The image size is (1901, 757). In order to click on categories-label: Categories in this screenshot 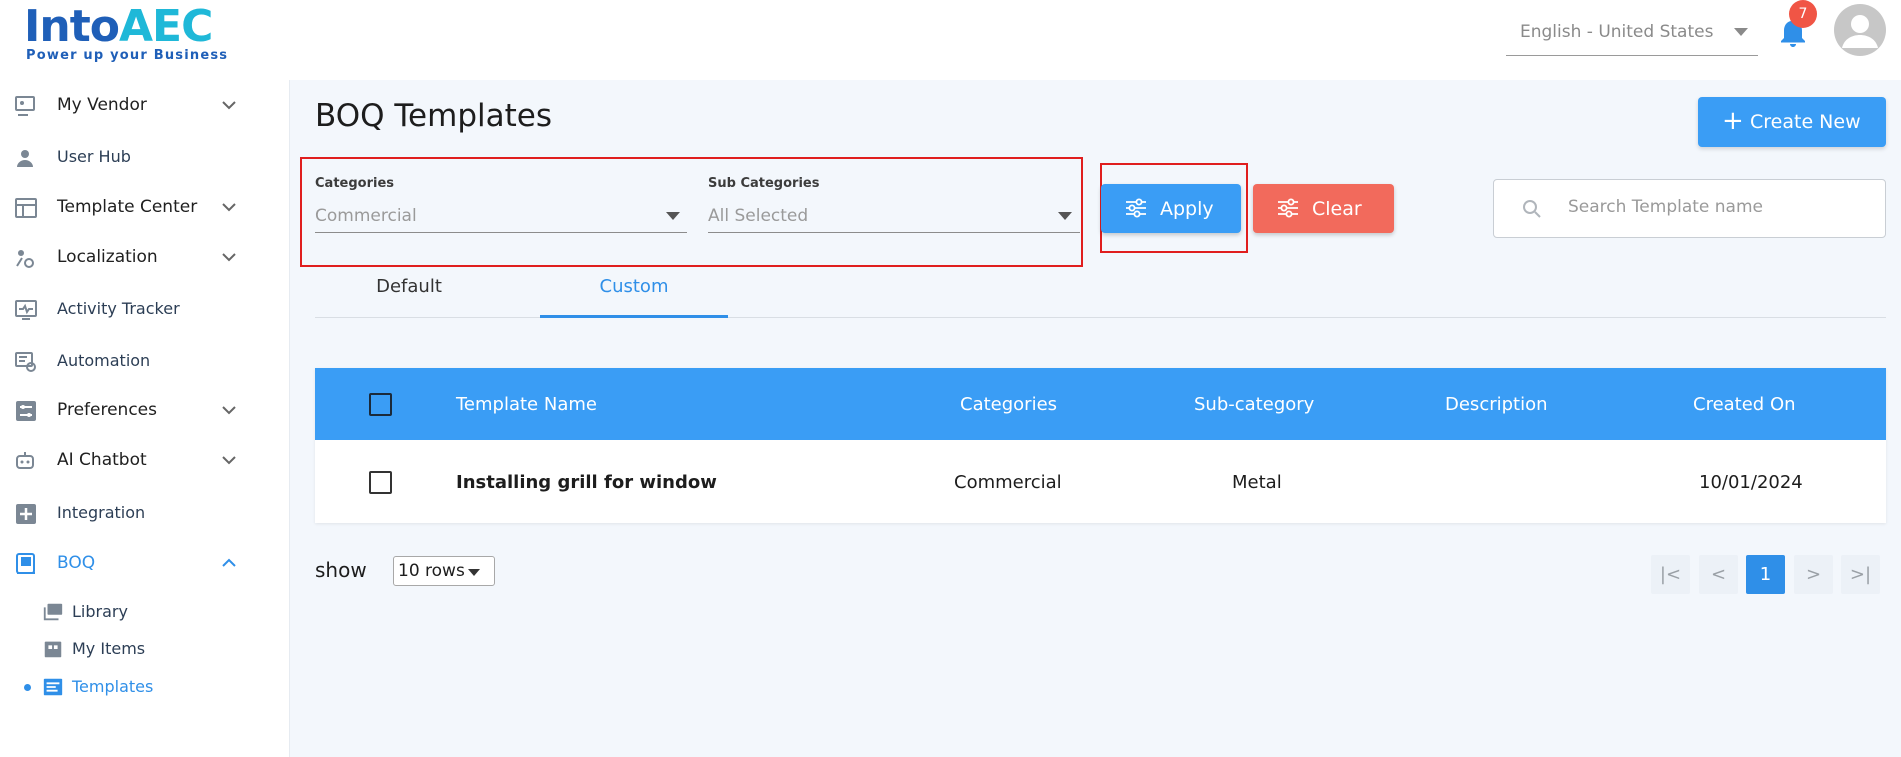, I will do `click(355, 183)`.